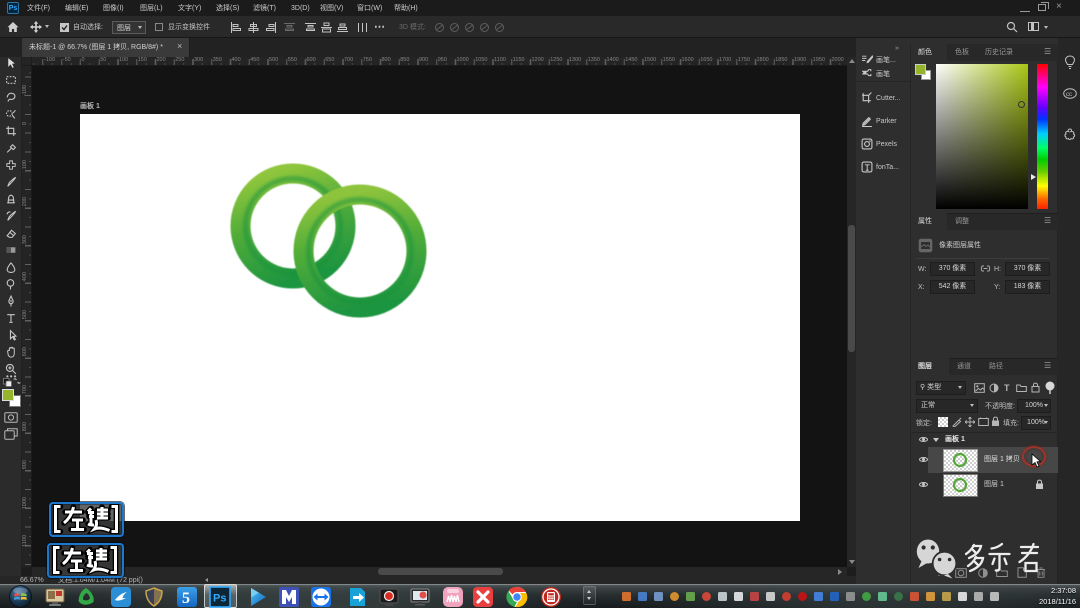 This screenshot has height=608, width=1080. Describe the element at coordinates (1069, 95) in the screenshot. I see `svg-text: cc` at that location.